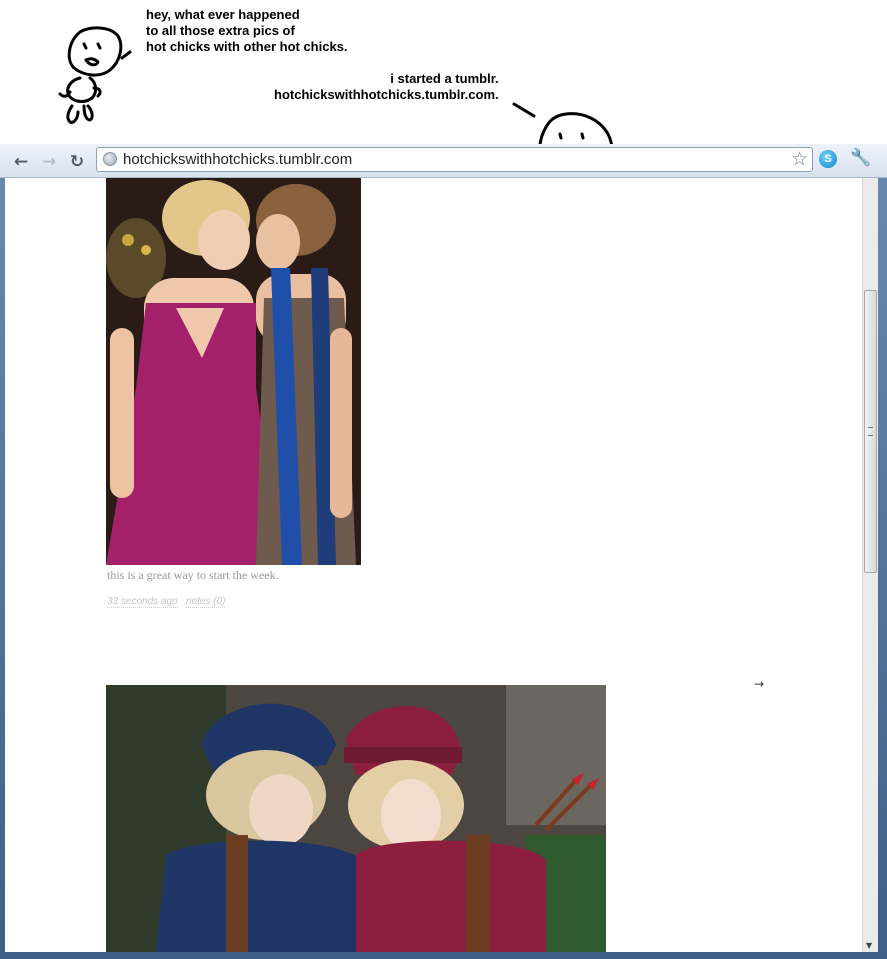  Describe the element at coordinates (205, 602) in the screenshot. I see `post-notes-link: notes (0)` at that location.